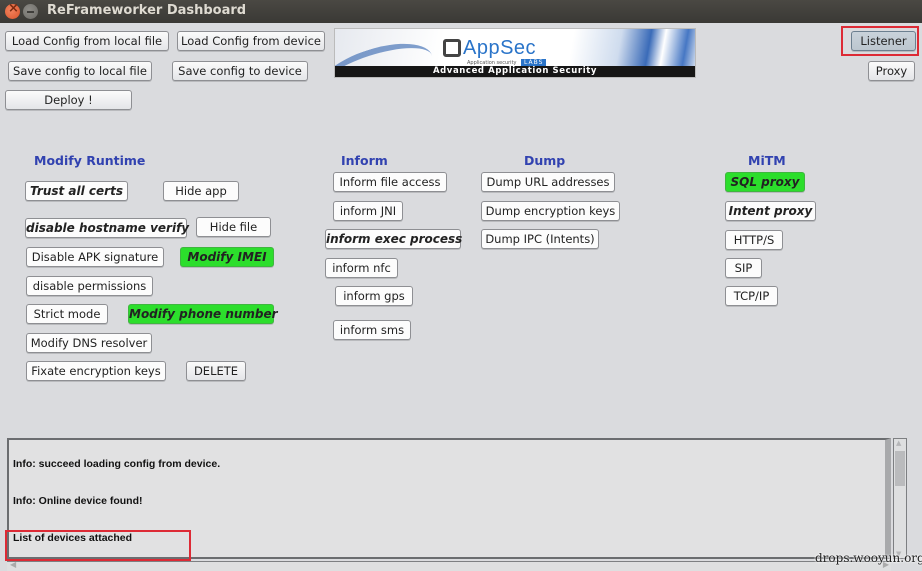 This screenshot has height=571, width=922. What do you see at coordinates (743, 268) in the screenshot?
I see `sip-button: SIP` at bounding box center [743, 268].